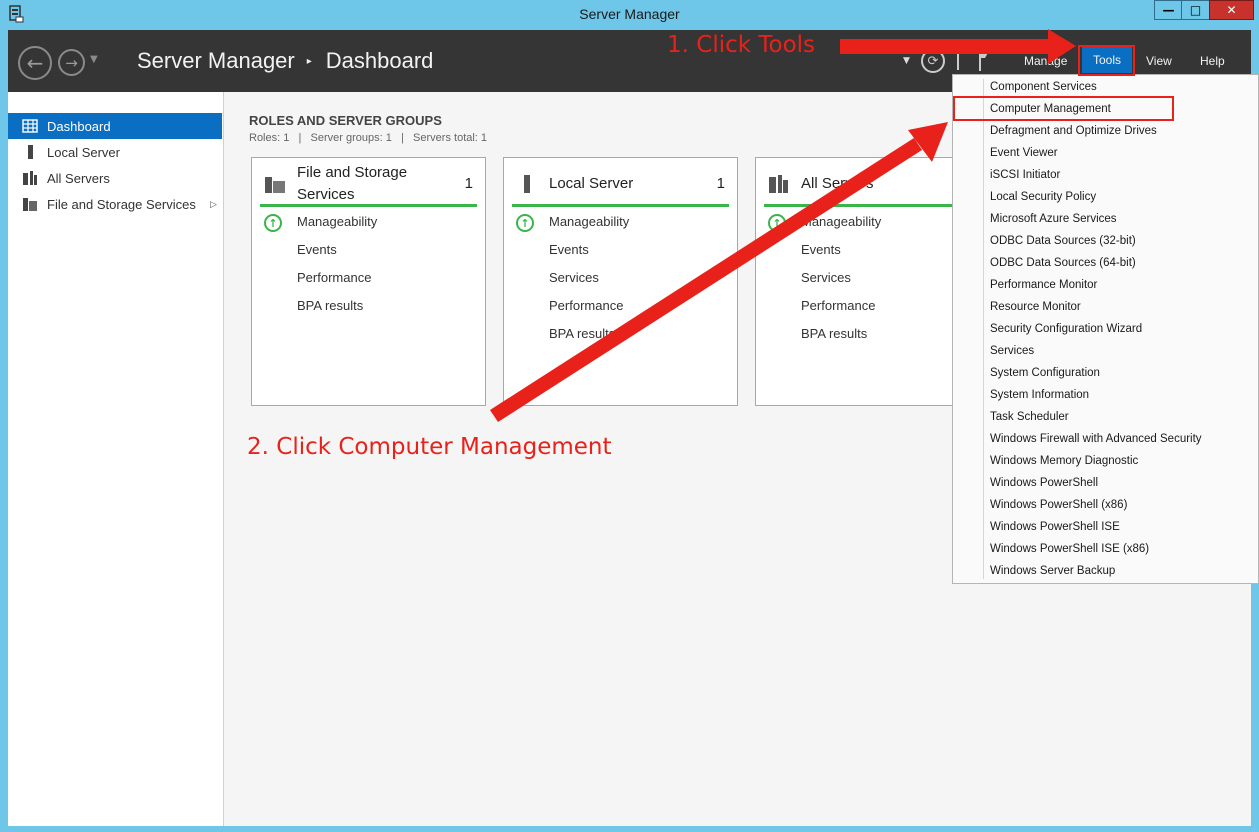  I want to click on annotation-step-1: 1. Click Tools, so click(741, 45).